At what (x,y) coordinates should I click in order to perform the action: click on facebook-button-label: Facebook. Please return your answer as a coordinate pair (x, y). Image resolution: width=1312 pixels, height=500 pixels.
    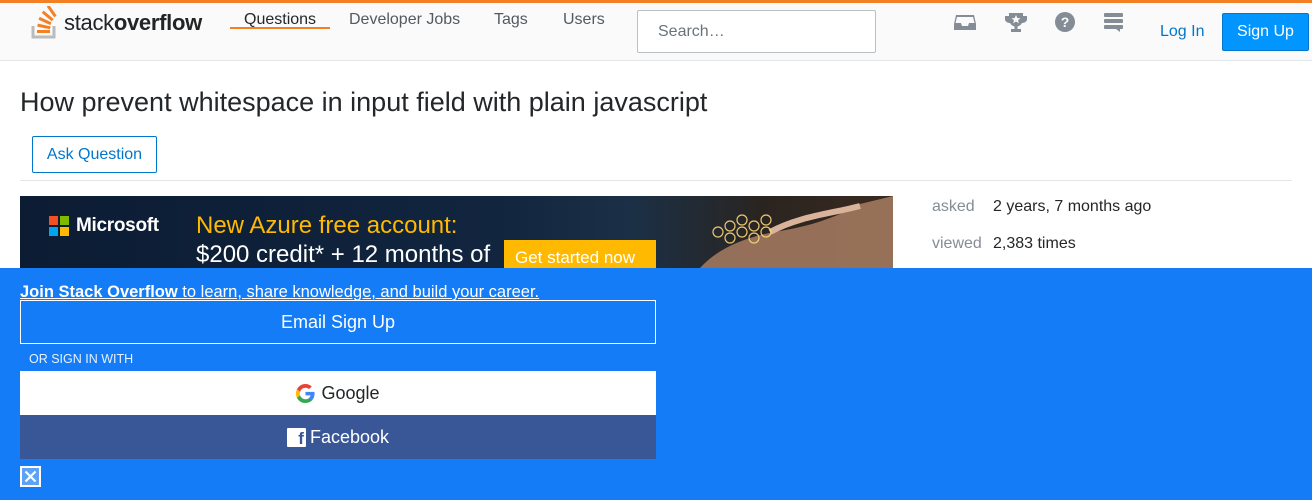
    Looking at the image, I should click on (349, 436).